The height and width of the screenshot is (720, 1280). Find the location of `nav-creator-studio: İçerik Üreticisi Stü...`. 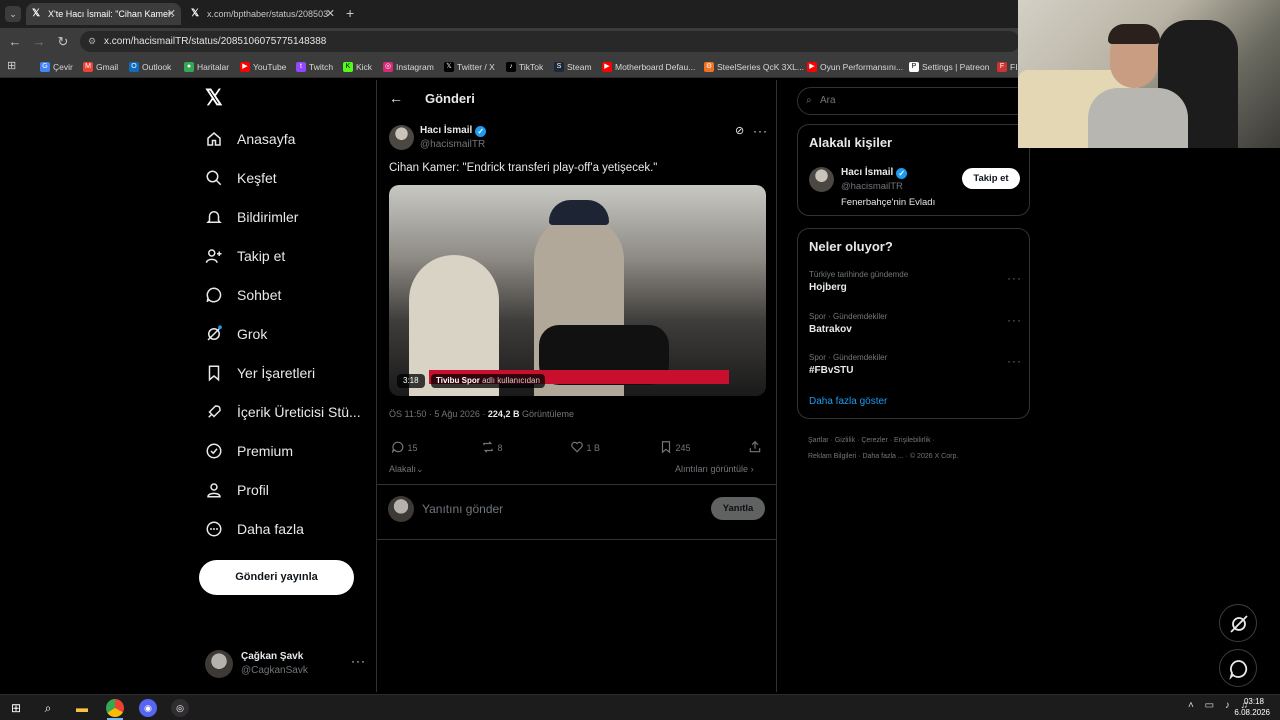

nav-creator-studio: İçerik Üreticisi Stü... is located at coordinates (283, 412).